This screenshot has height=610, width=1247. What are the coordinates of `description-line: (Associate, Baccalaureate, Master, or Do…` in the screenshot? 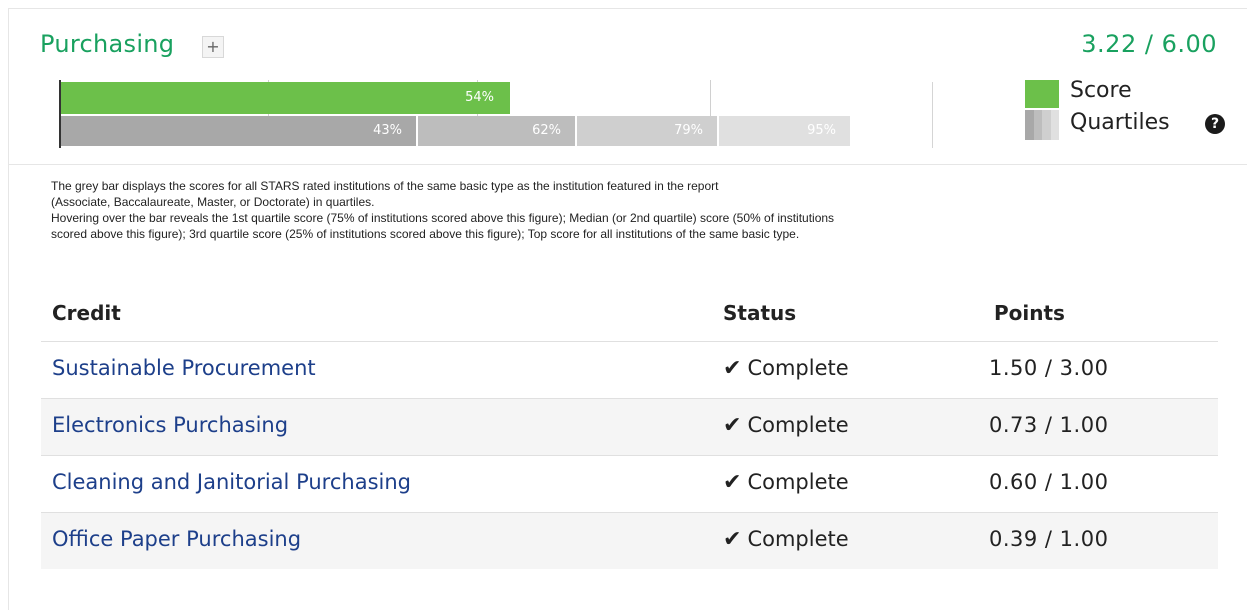 It's located at (213, 202).